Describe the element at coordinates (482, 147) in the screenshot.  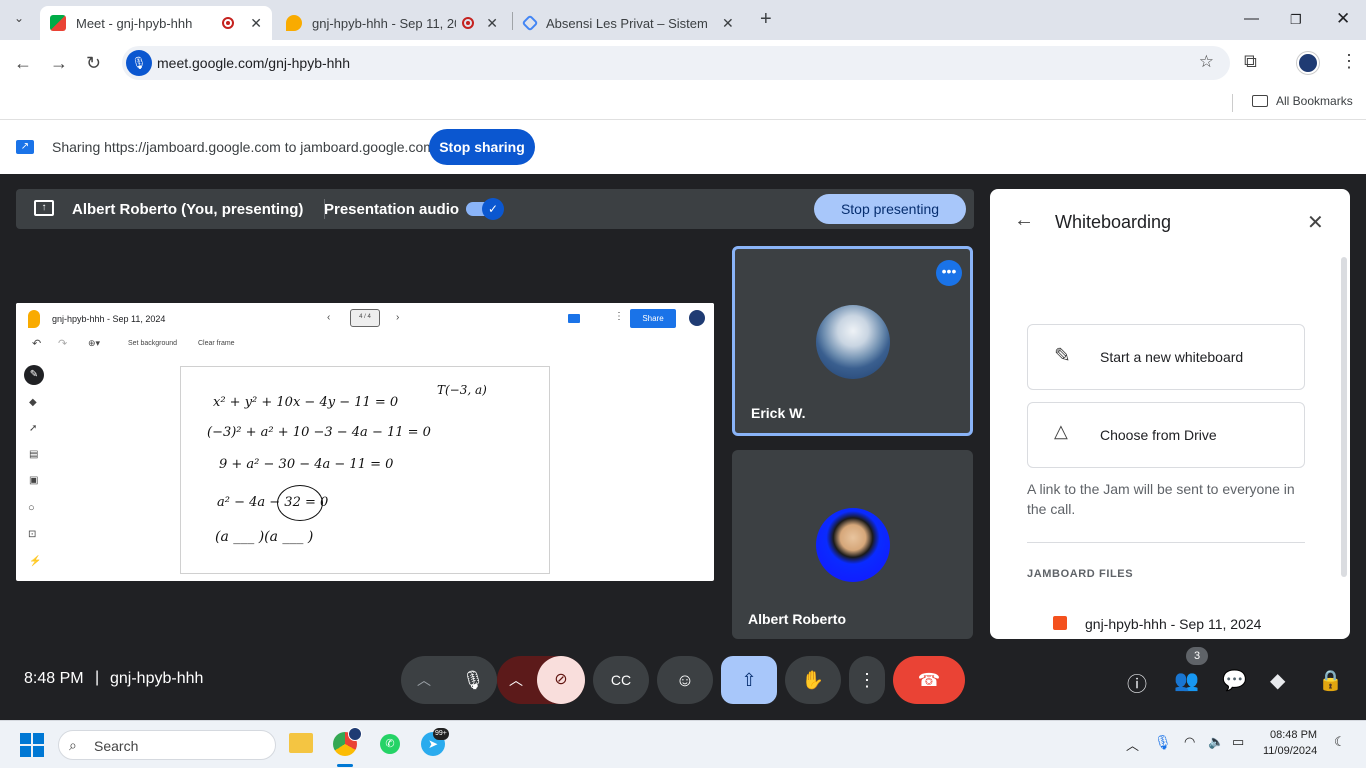
I see `stop-sharing-button: Stop sharing` at that location.